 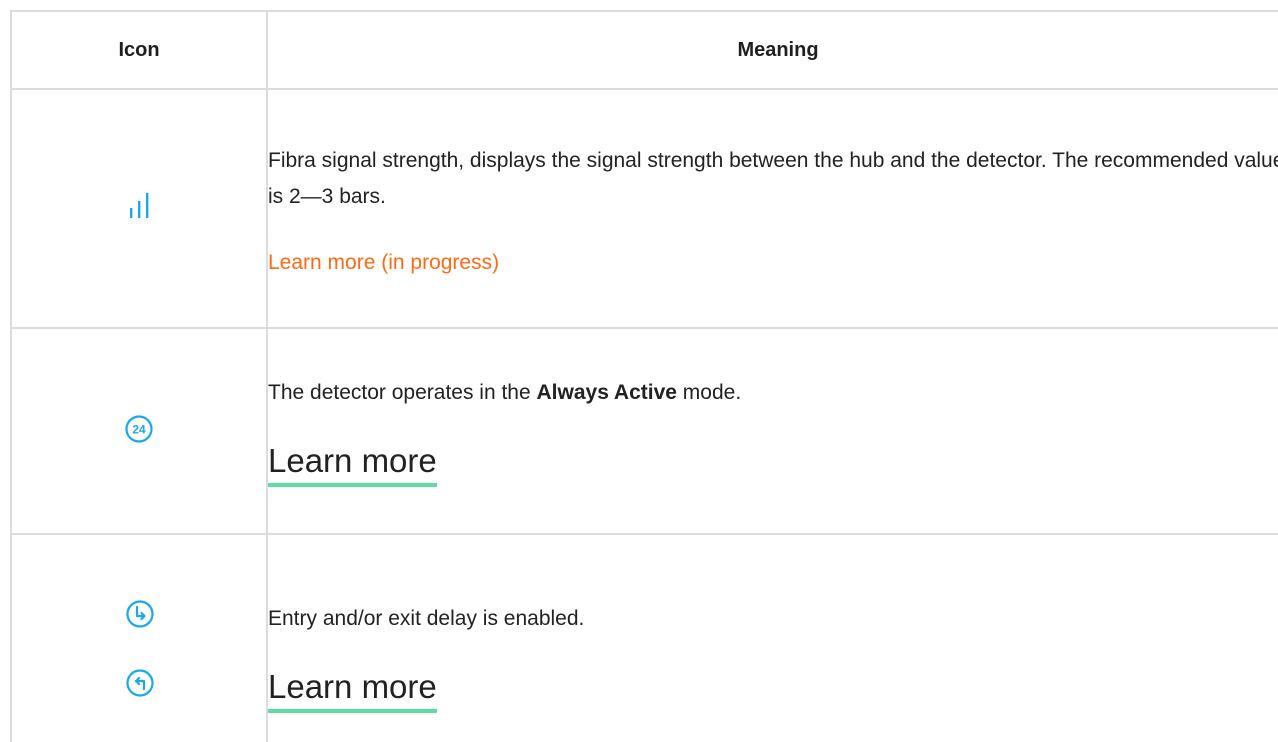 I want to click on exit-delay-icon, so click(x=140, y=683).